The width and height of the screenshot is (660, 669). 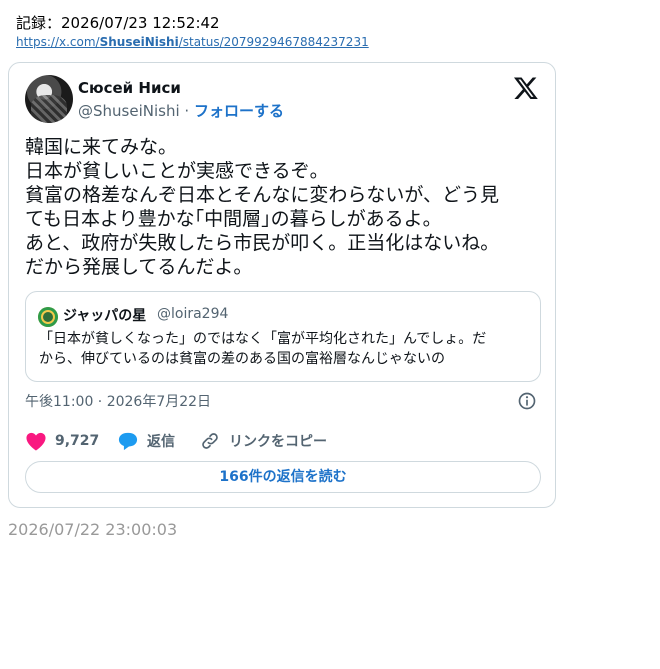 I want to click on tweet-line: 貧富の格差なんぞ日本とそんなに変わらないが、どう見, so click(x=262, y=195).